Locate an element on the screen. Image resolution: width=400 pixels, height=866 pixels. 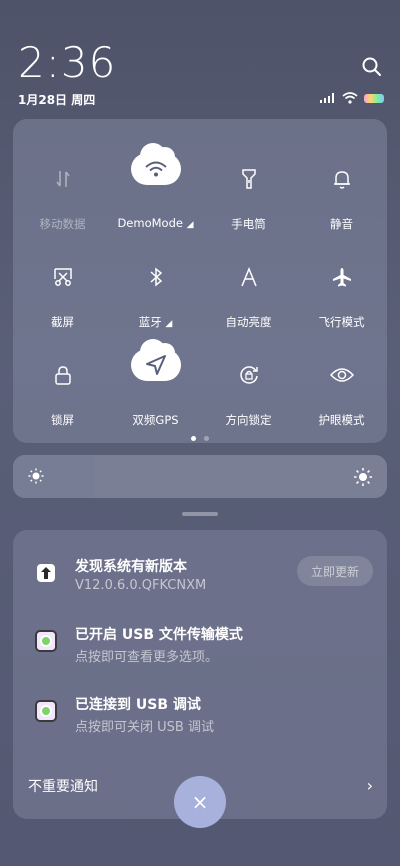
page-dot-inactive is located at coordinates (206, 438).